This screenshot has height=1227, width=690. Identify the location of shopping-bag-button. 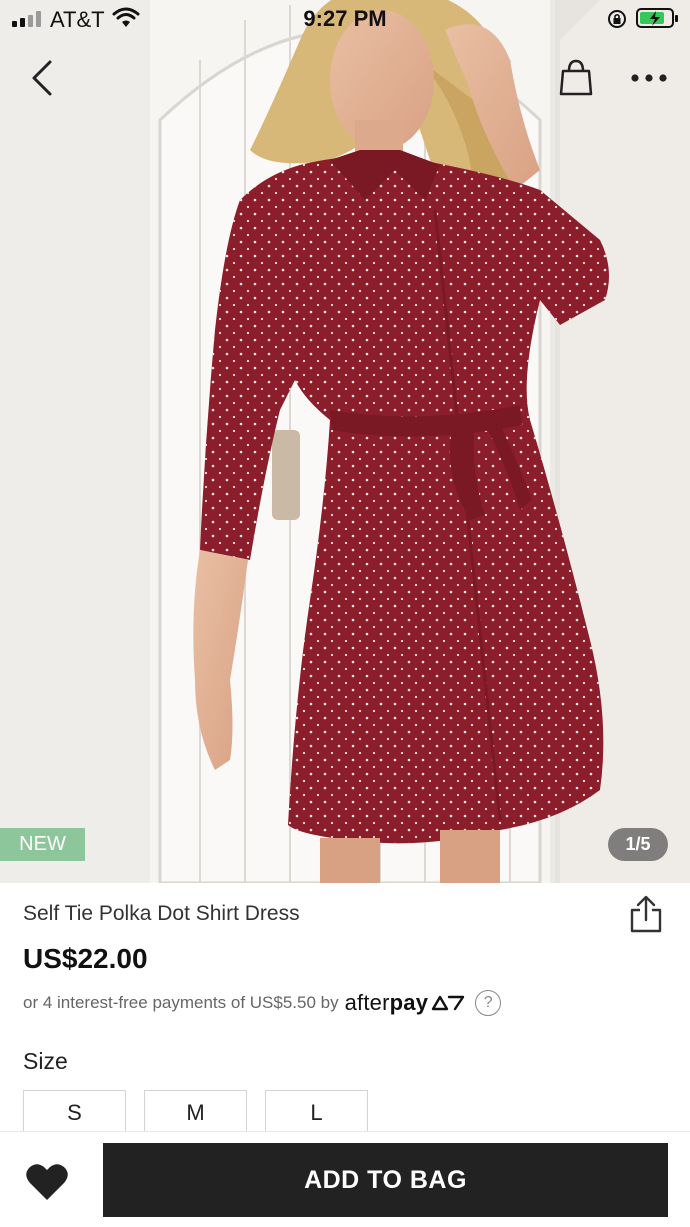
(576, 77).